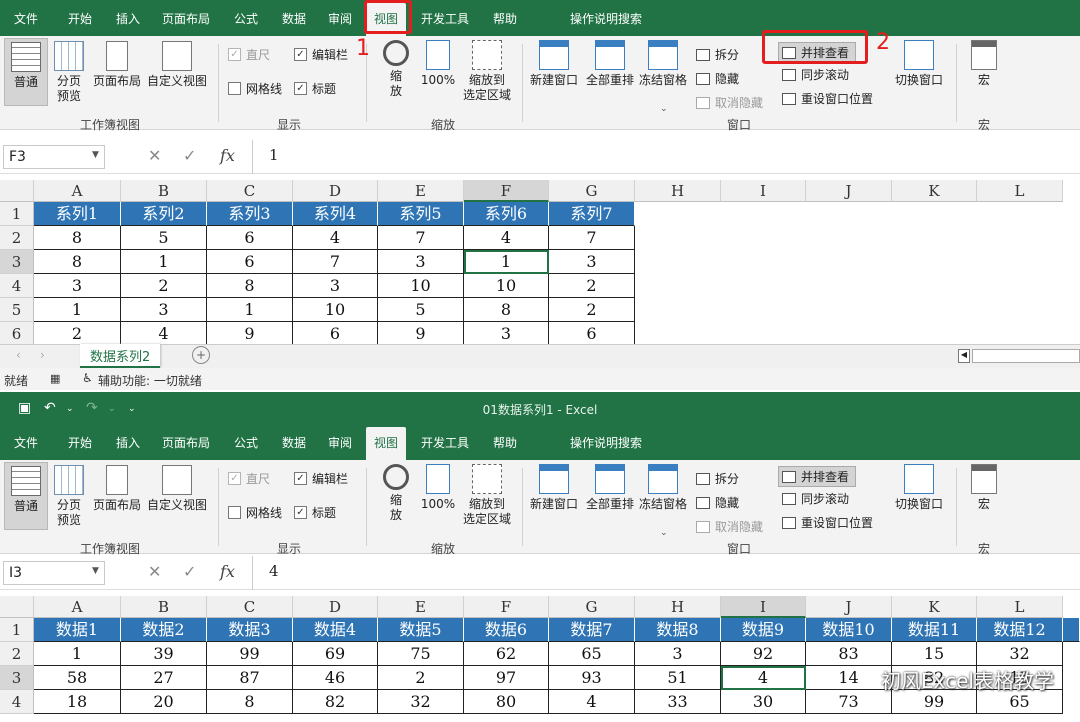 Image resolution: width=1080 pixels, height=722 pixels. Describe the element at coordinates (849, 607) in the screenshot. I see `column-header: J` at that location.